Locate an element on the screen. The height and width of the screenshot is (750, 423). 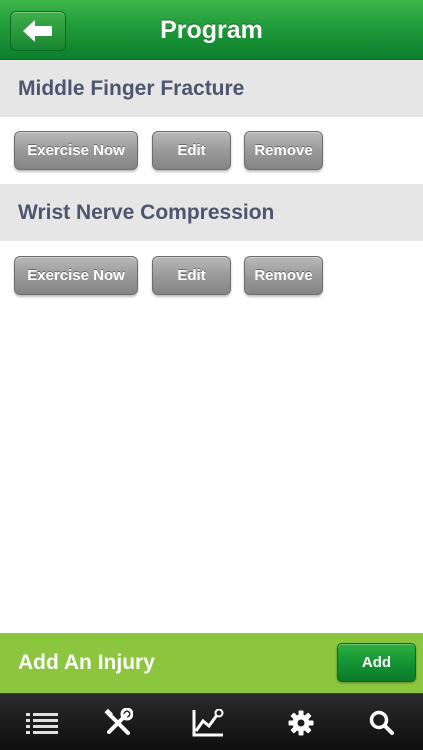
arrow-left-icon is located at coordinates (37, 31).